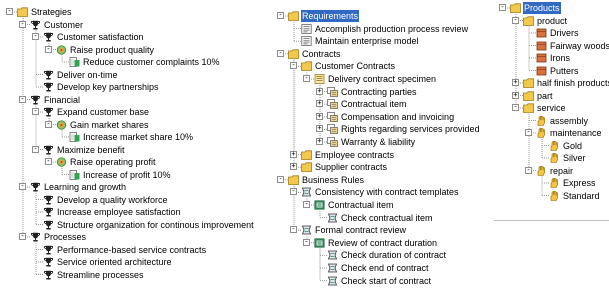 The image size is (609, 294). Describe the element at coordinates (382, 167) in the screenshot. I see `tree-node: + Supplier contracts` at that location.